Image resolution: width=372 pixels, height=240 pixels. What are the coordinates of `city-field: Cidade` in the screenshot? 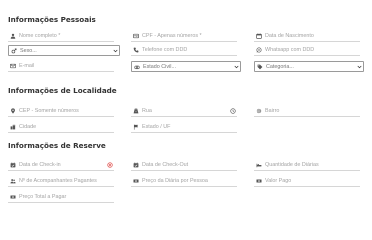 It's located at (61, 127).